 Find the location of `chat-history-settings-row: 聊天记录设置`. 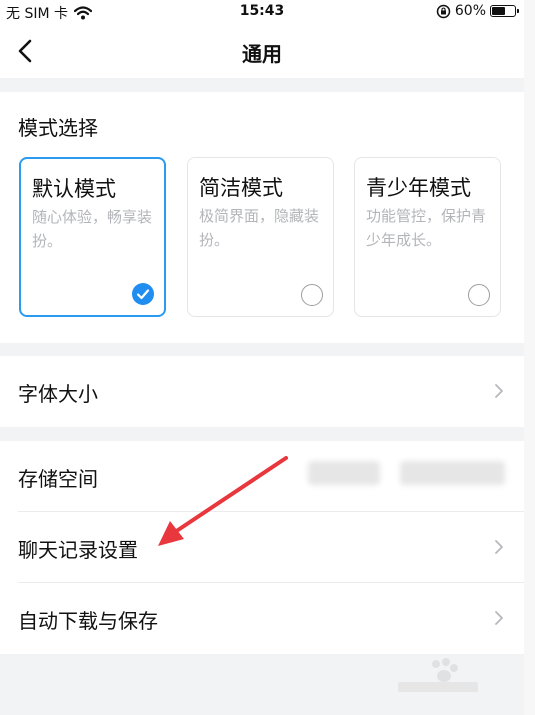

chat-history-settings-row: 聊天记录设置 is located at coordinates (262, 547).